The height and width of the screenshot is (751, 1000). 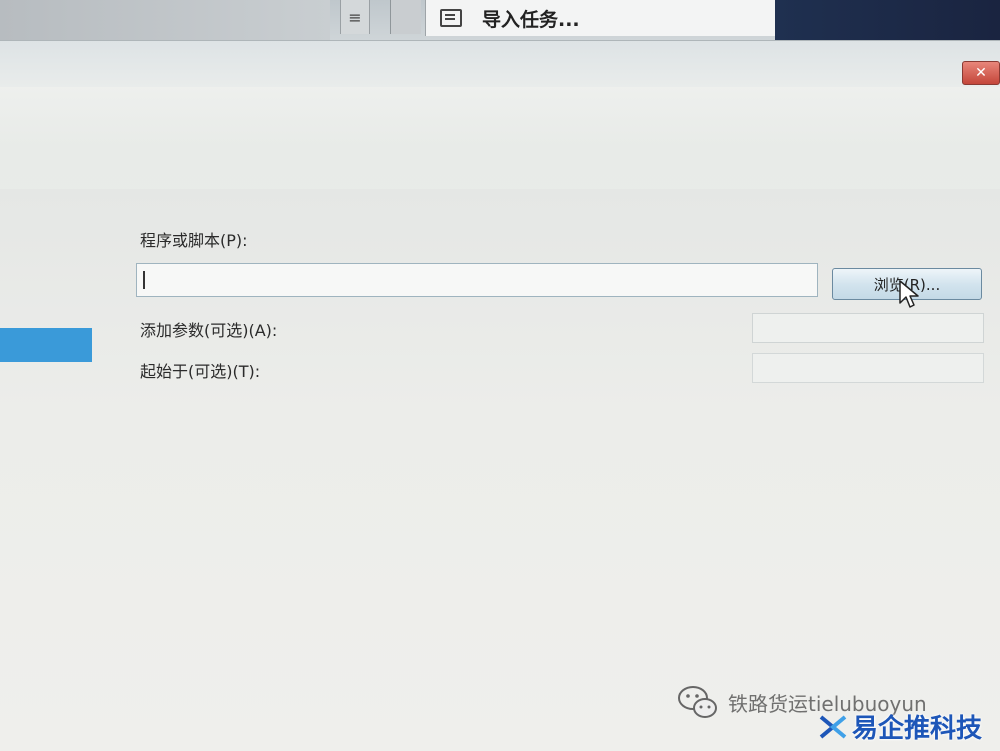 I want to click on watermark-brand-text: 易企推科技, so click(x=917, y=729).